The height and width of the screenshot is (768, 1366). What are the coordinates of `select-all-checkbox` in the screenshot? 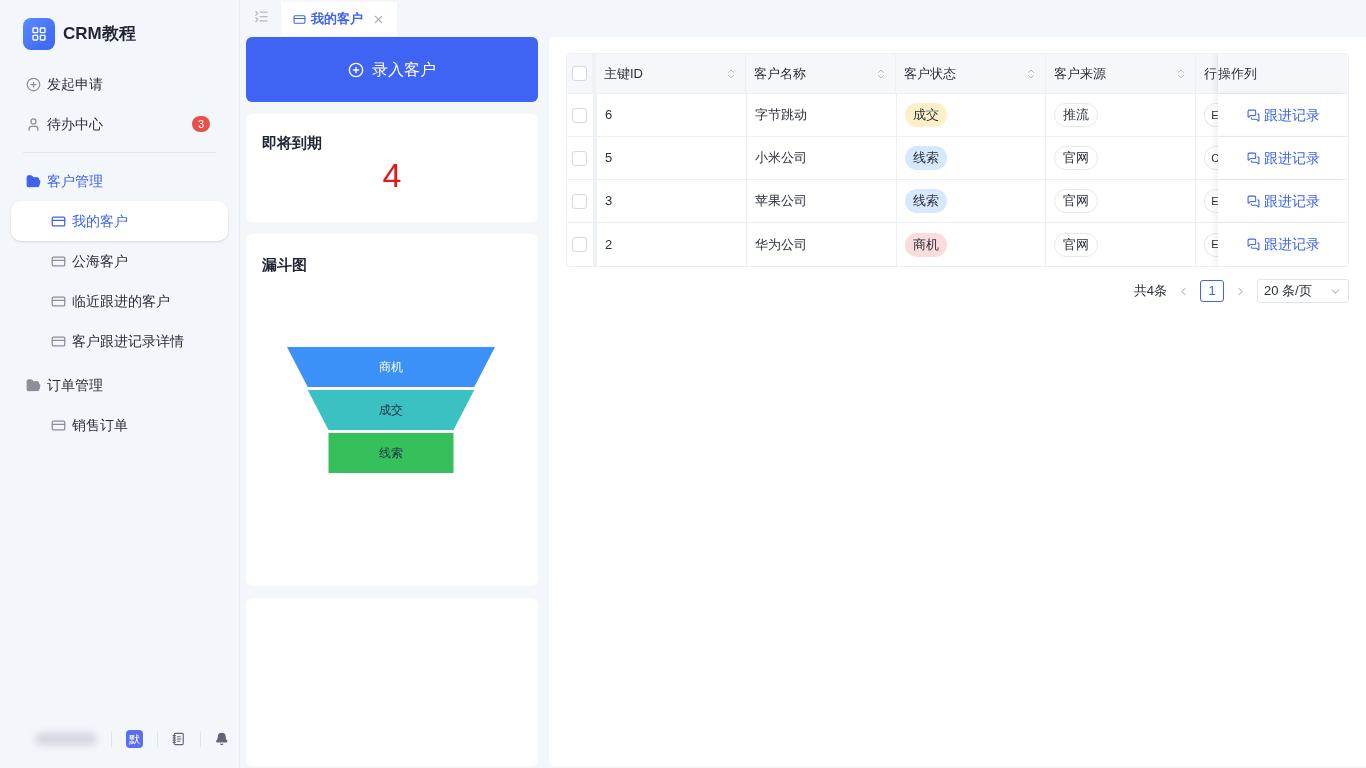 It's located at (579, 73).